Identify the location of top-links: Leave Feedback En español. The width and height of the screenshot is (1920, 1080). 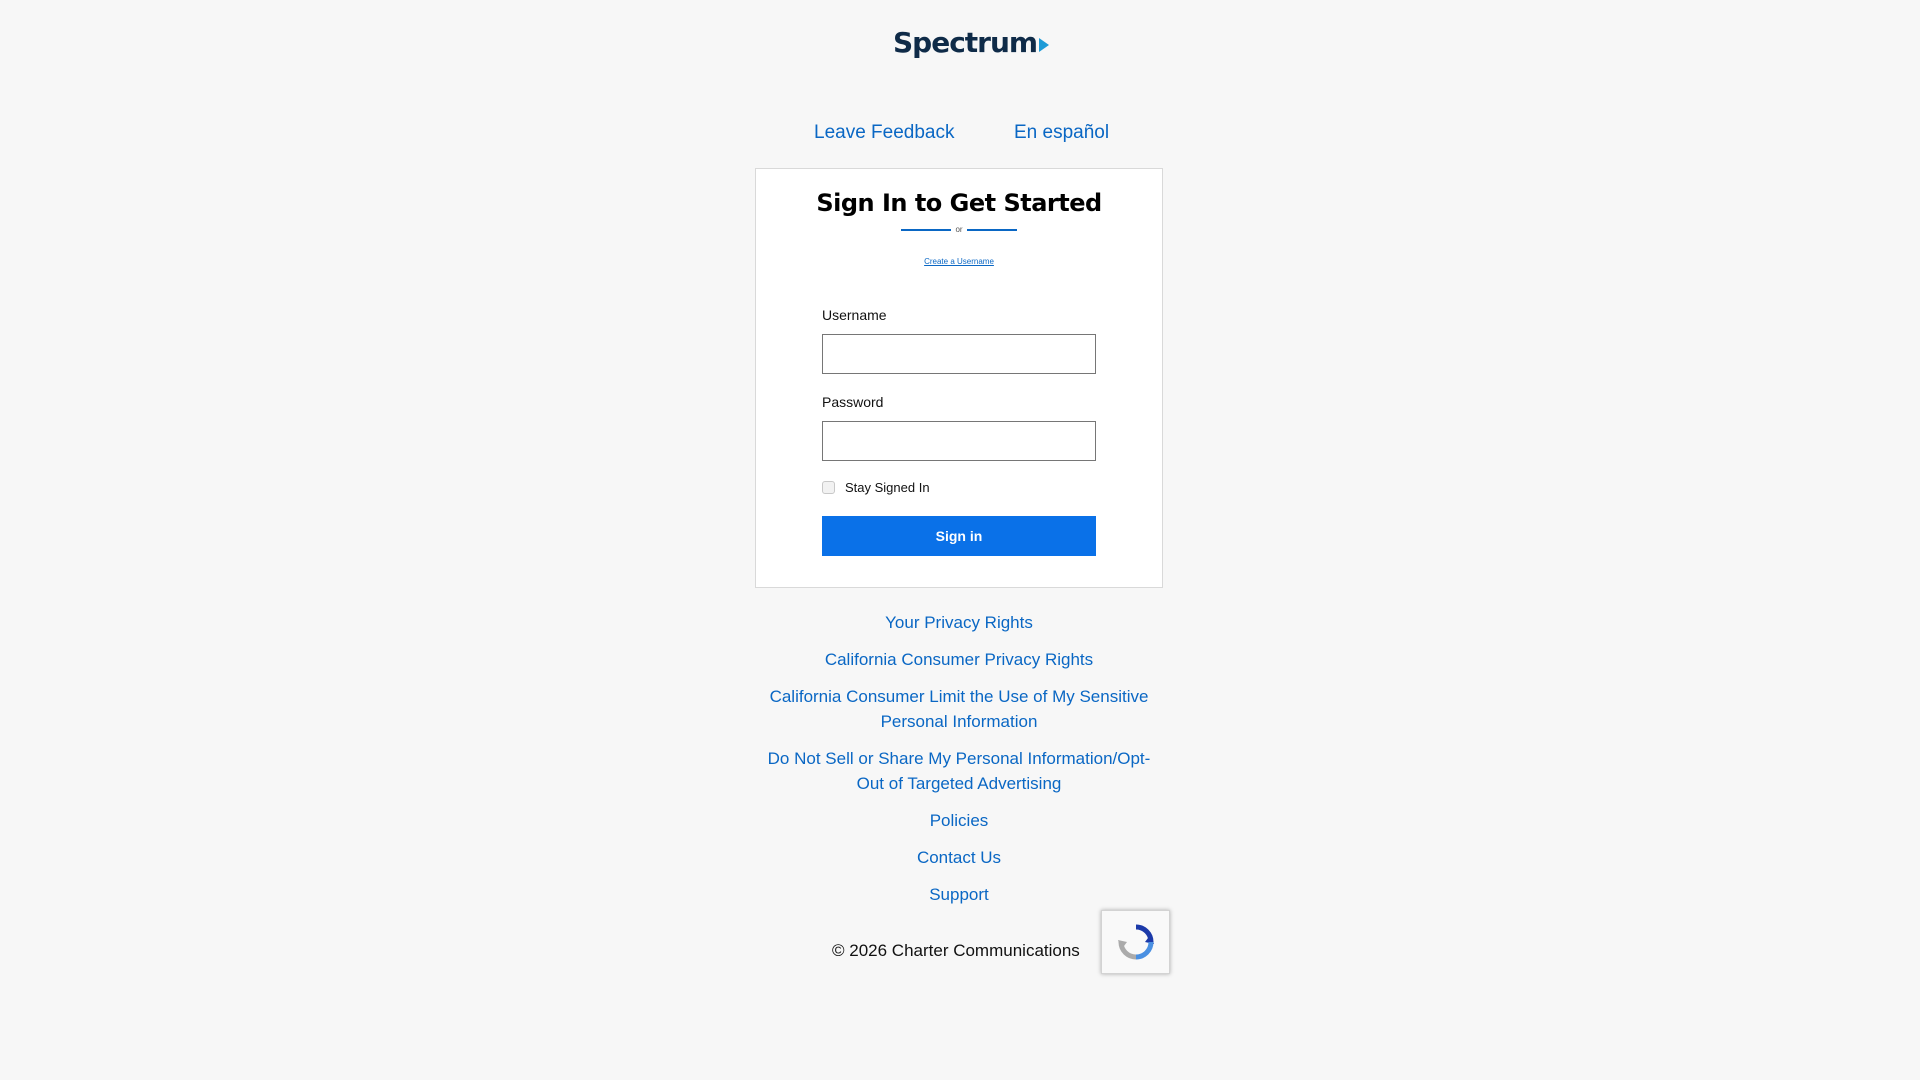
(960, 134).